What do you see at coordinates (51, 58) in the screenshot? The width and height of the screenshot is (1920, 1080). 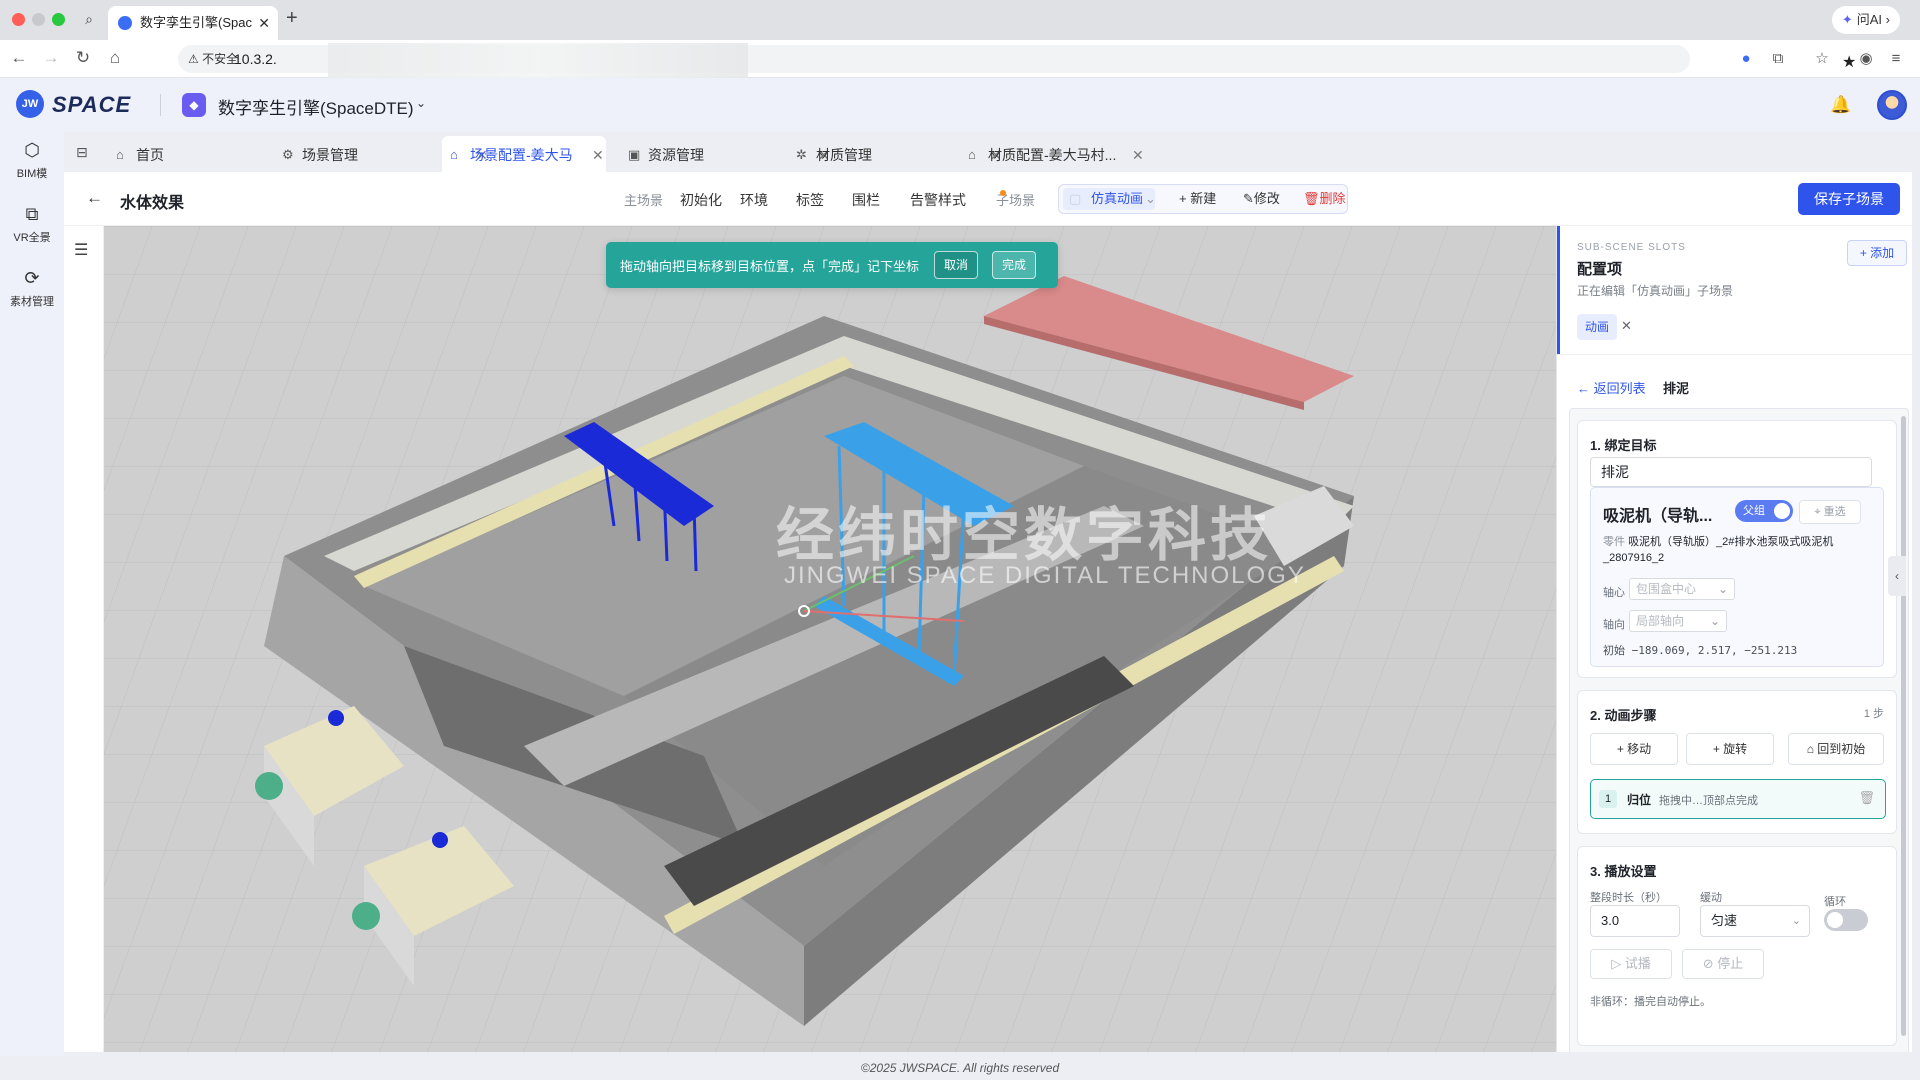 I see `forward-icon: →` at bounding box center [51, 58].